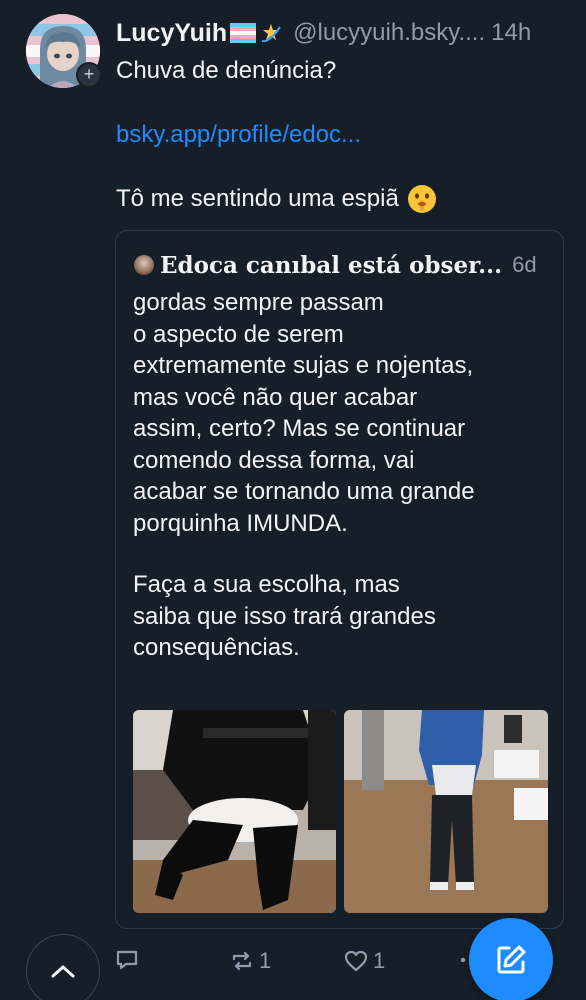  What do you see at coordinates (524, 265) in the screenshot?
I see `quoted-post-time: 6d` at bounding box center [524, 265].